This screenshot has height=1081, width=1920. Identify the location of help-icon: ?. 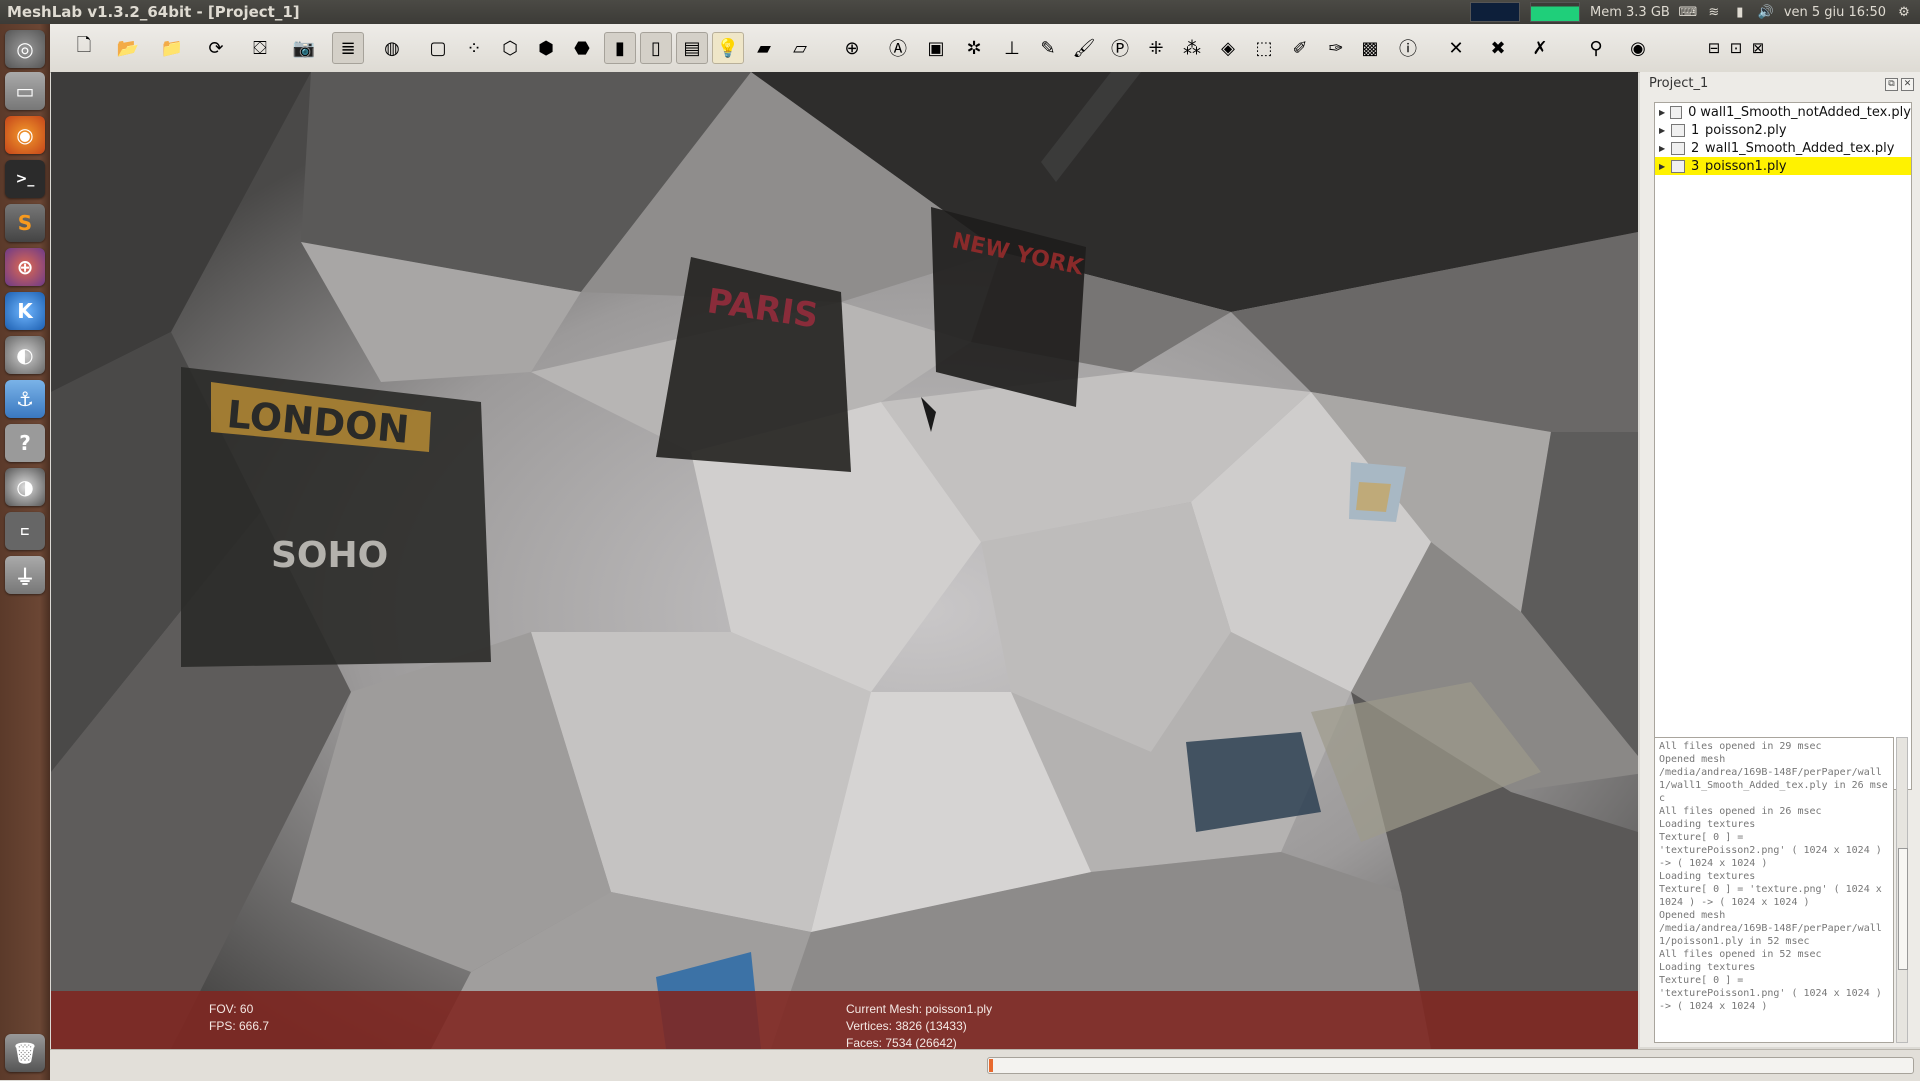
(25, 443).